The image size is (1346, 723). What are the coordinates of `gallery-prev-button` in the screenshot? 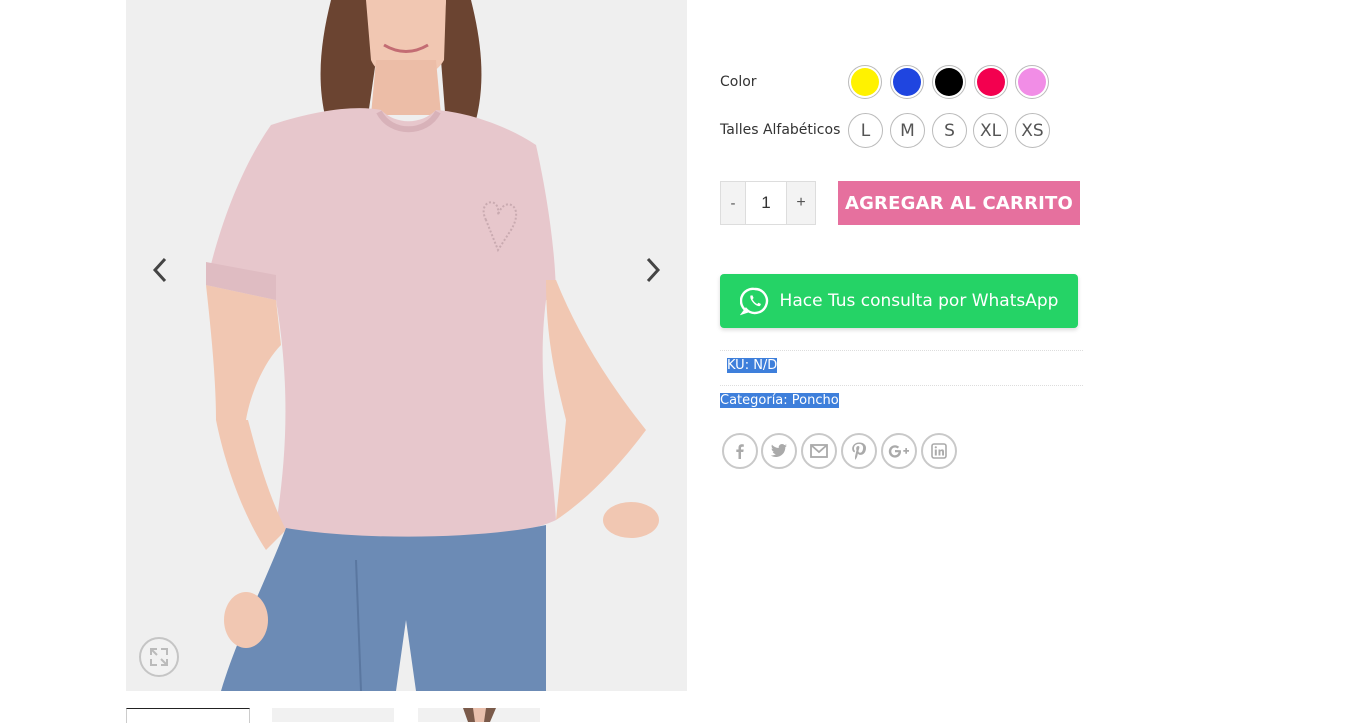 It's located at (160, 270).